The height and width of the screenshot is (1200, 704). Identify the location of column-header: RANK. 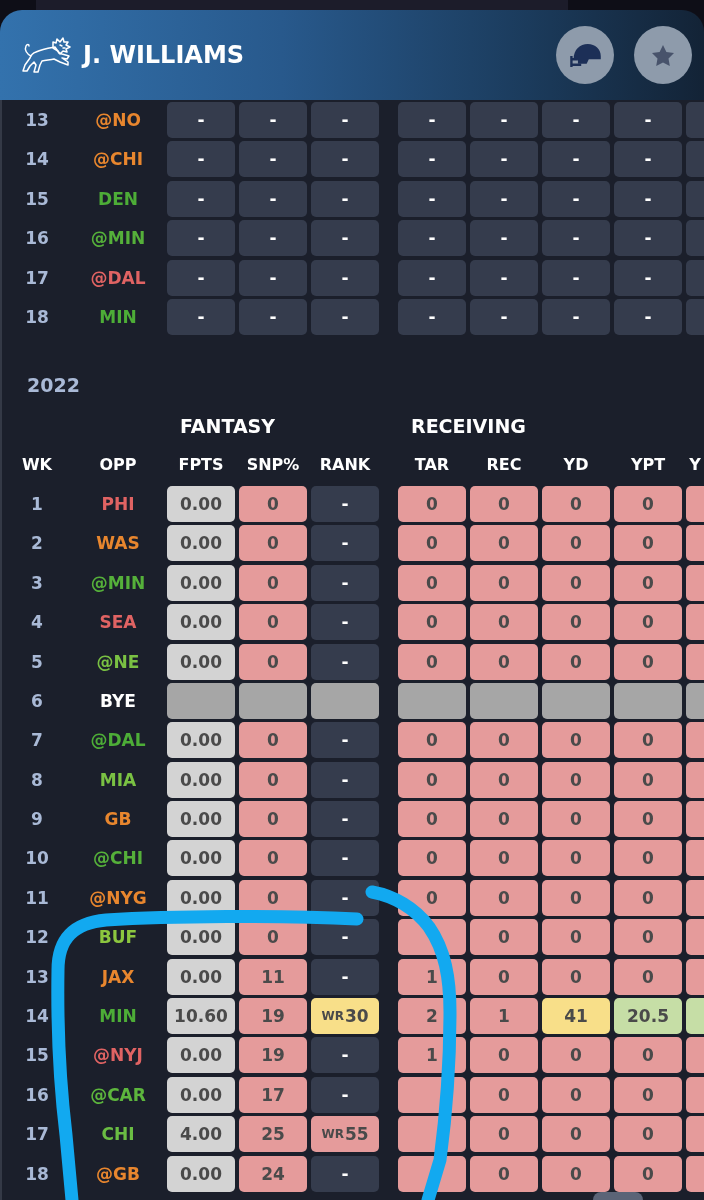
(345, 465).